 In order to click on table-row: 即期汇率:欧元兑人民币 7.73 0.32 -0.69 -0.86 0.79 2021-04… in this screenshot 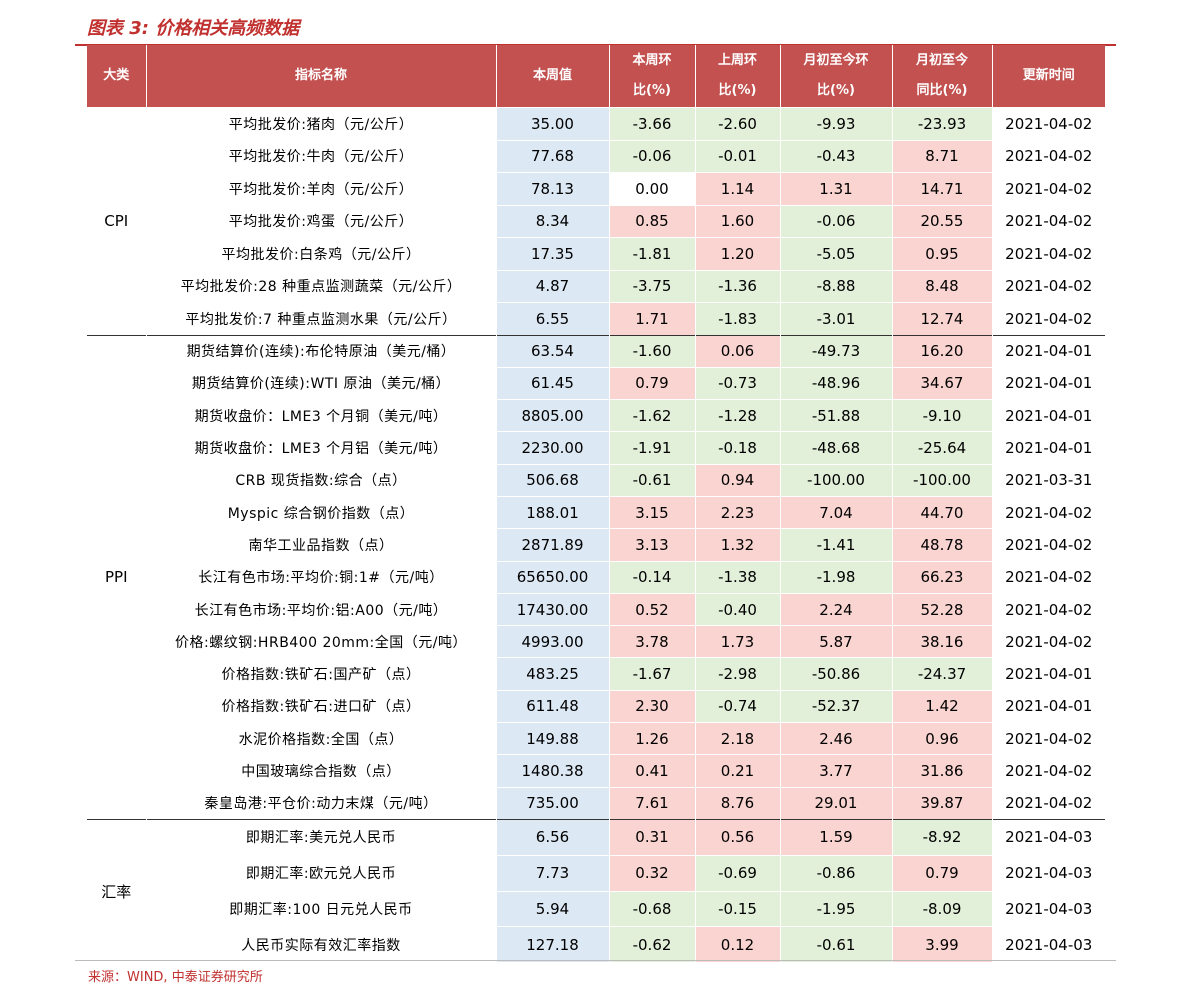, I will do `click(596, 873)`.